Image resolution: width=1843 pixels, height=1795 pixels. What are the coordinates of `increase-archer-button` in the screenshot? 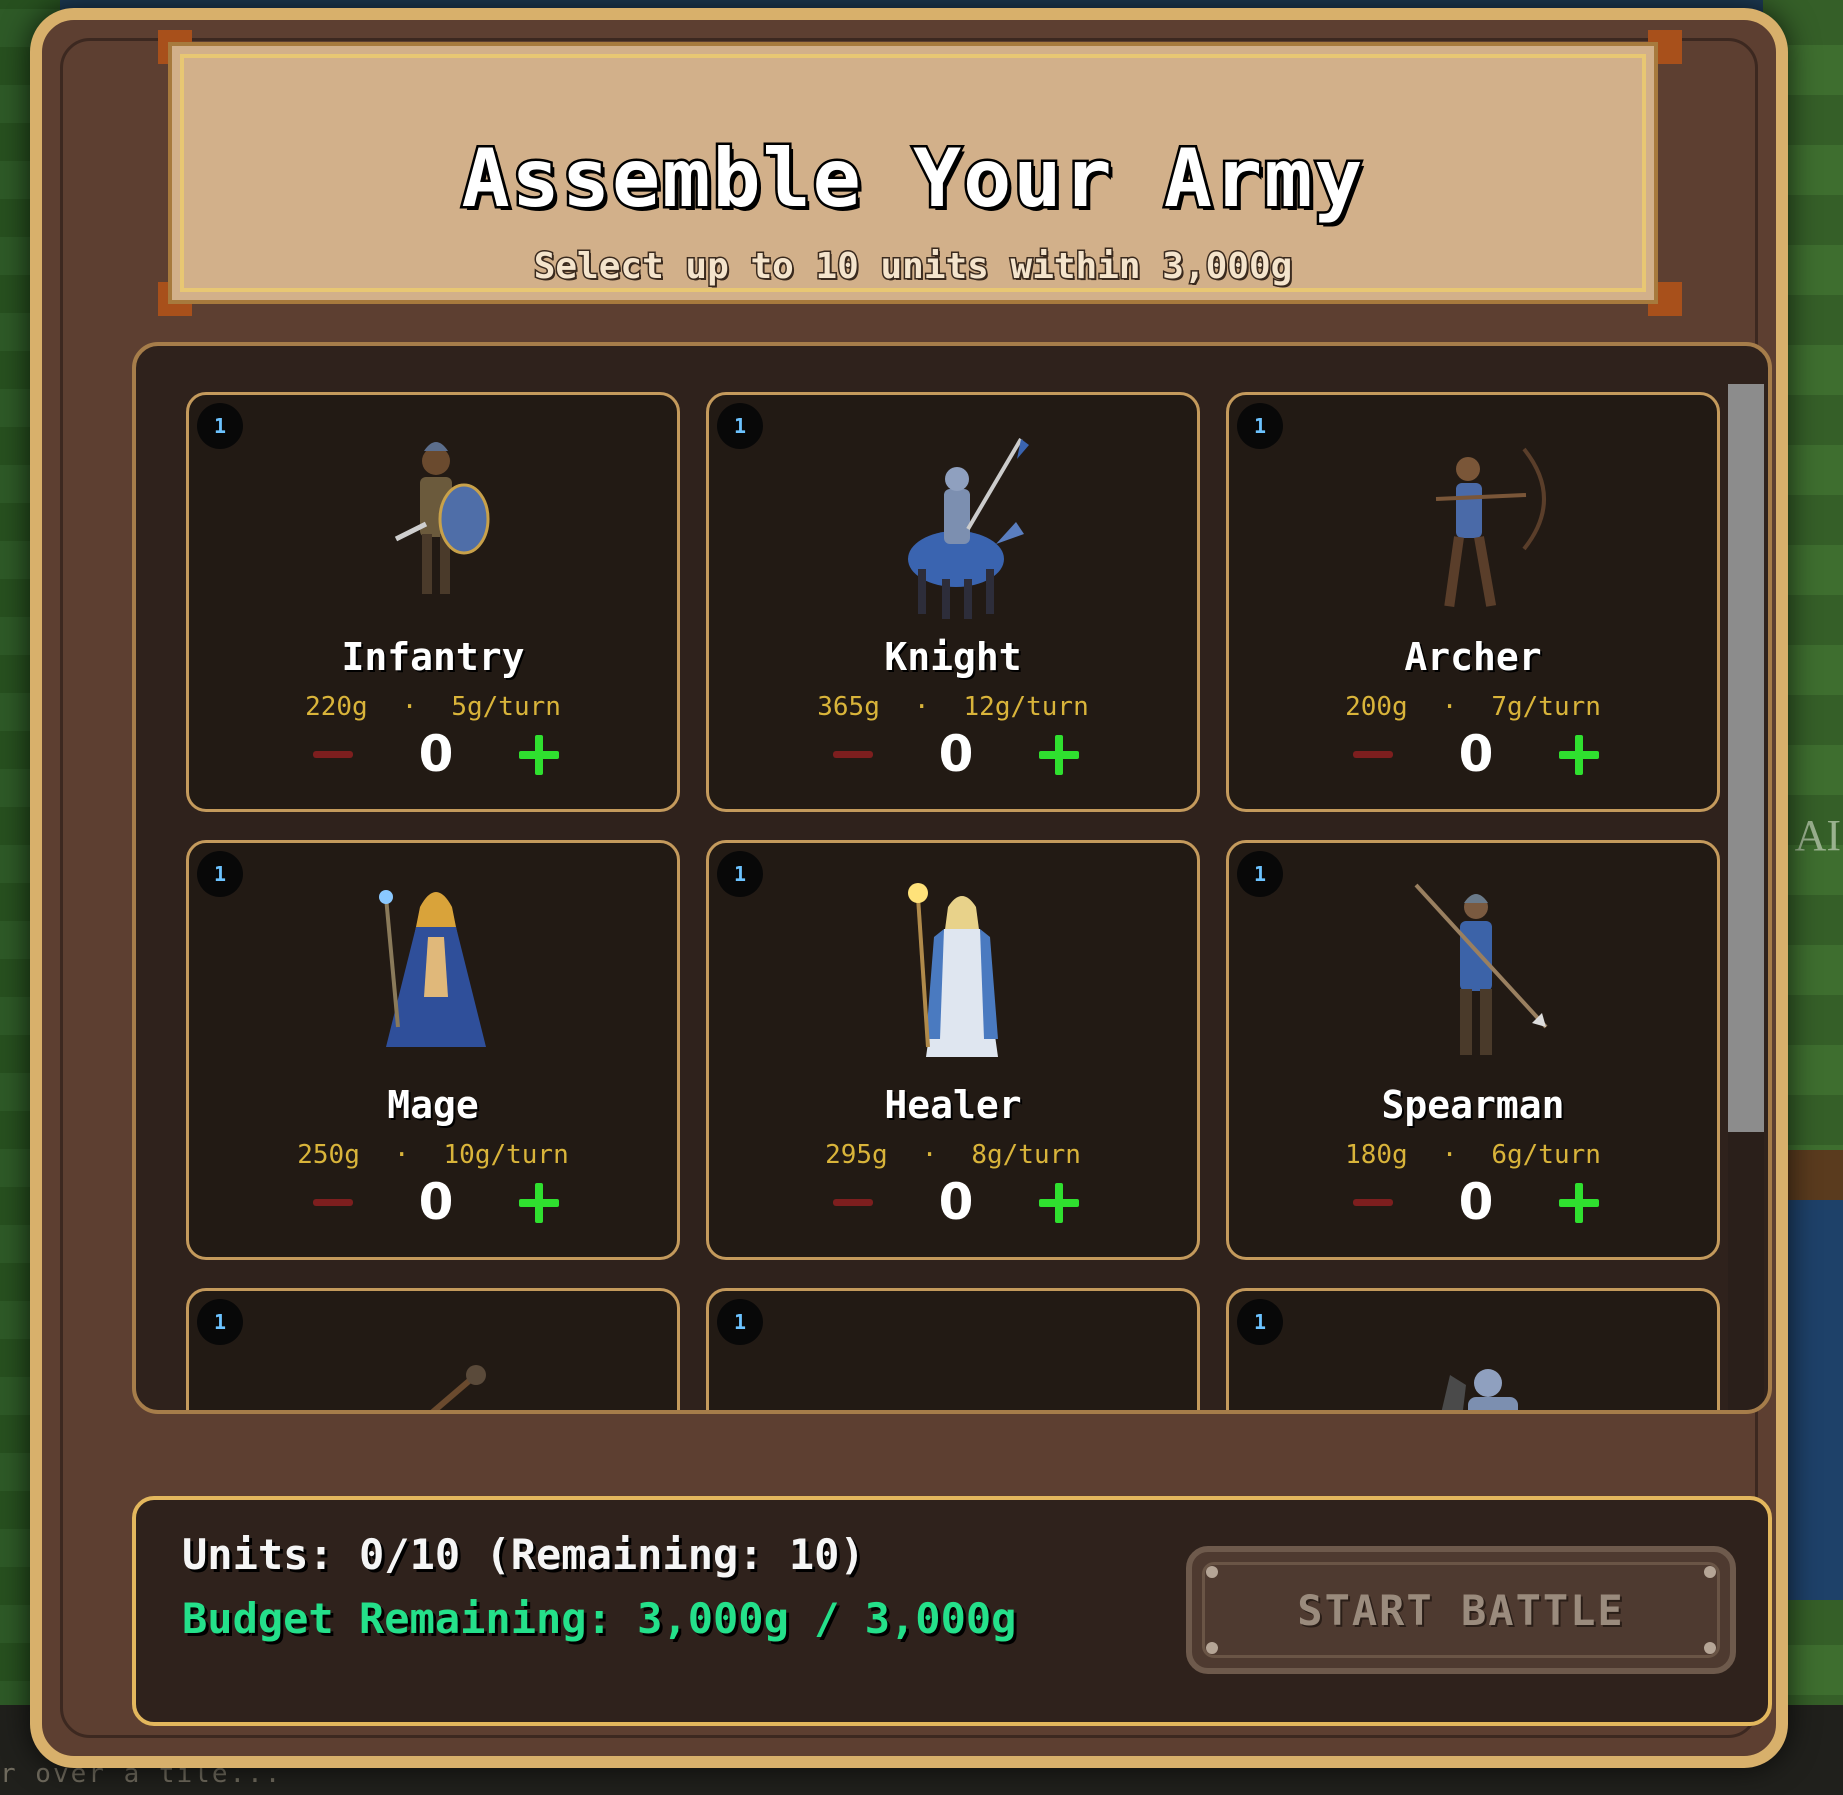 It's located at (1579, 755).